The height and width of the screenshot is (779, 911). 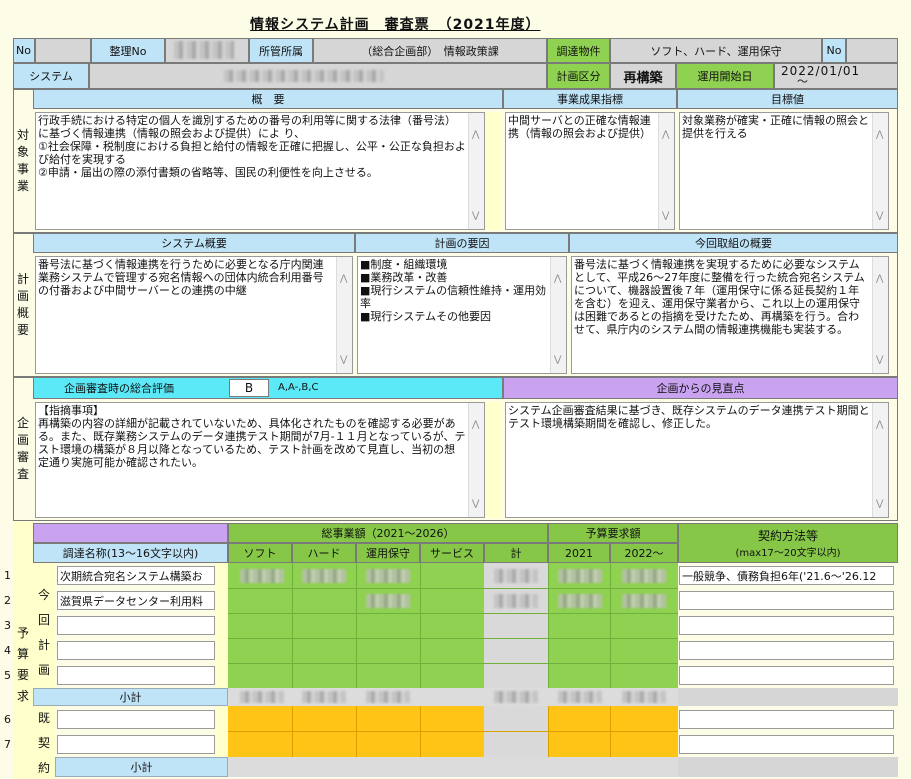 What do you see at coordinates (578, 76) in the screenshot?
I see `keikaku-kubun-label: 計画区分` at bounding box center [578, 76].